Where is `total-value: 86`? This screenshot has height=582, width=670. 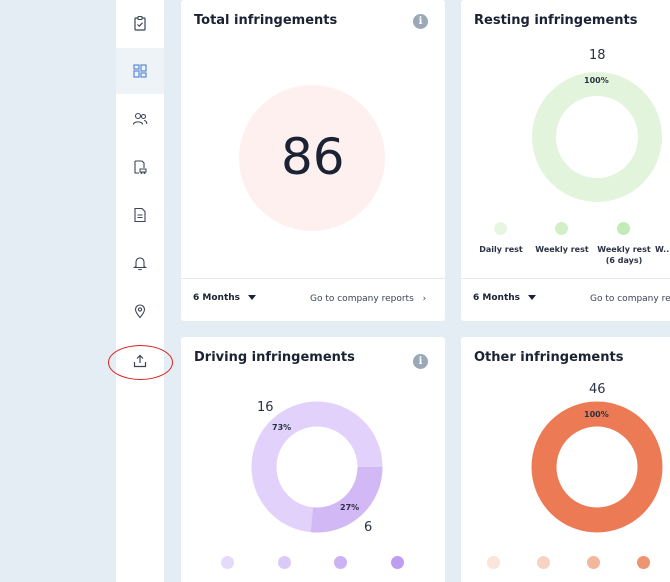
total-value: 86 is located at coordinates (313, 157).